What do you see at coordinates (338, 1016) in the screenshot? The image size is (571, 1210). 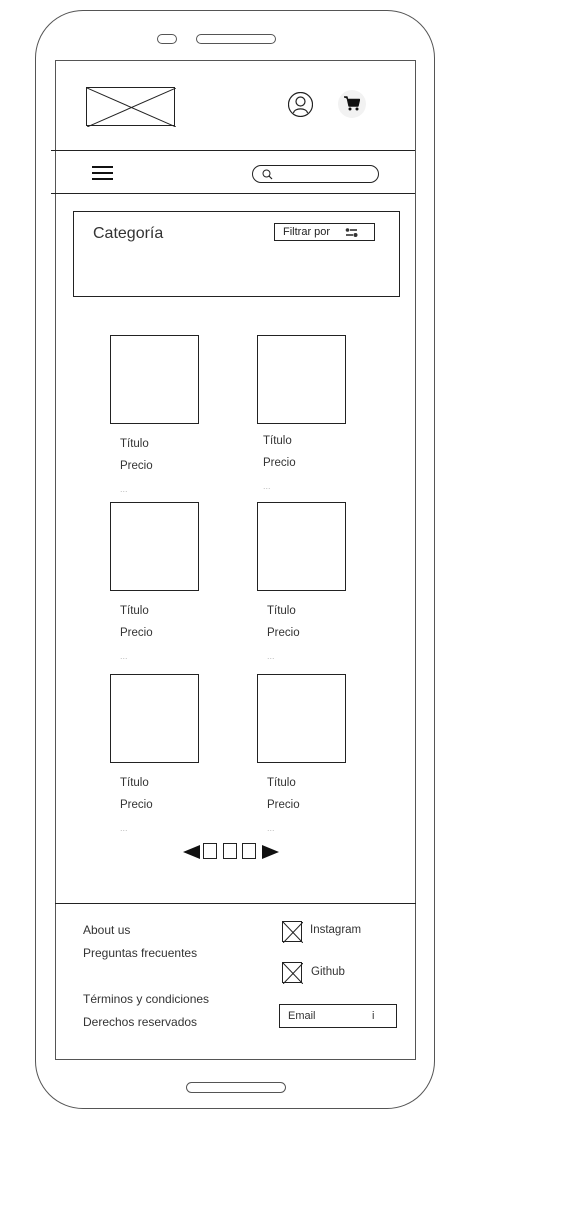 I see `email-field: Email i` at bounding box center [338, 1016].